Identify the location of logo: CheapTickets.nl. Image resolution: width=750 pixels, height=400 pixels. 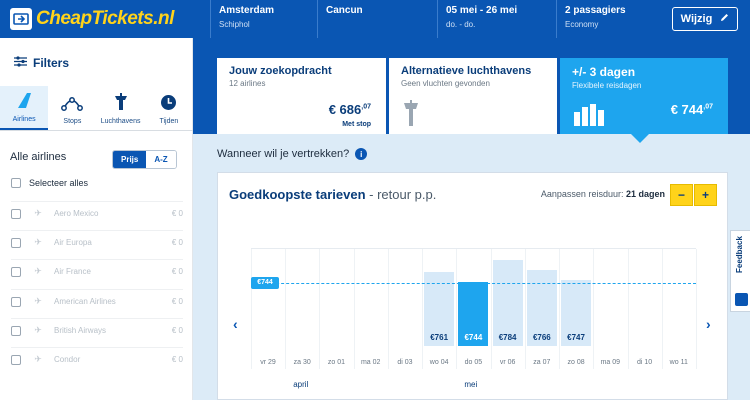
(92, 19).